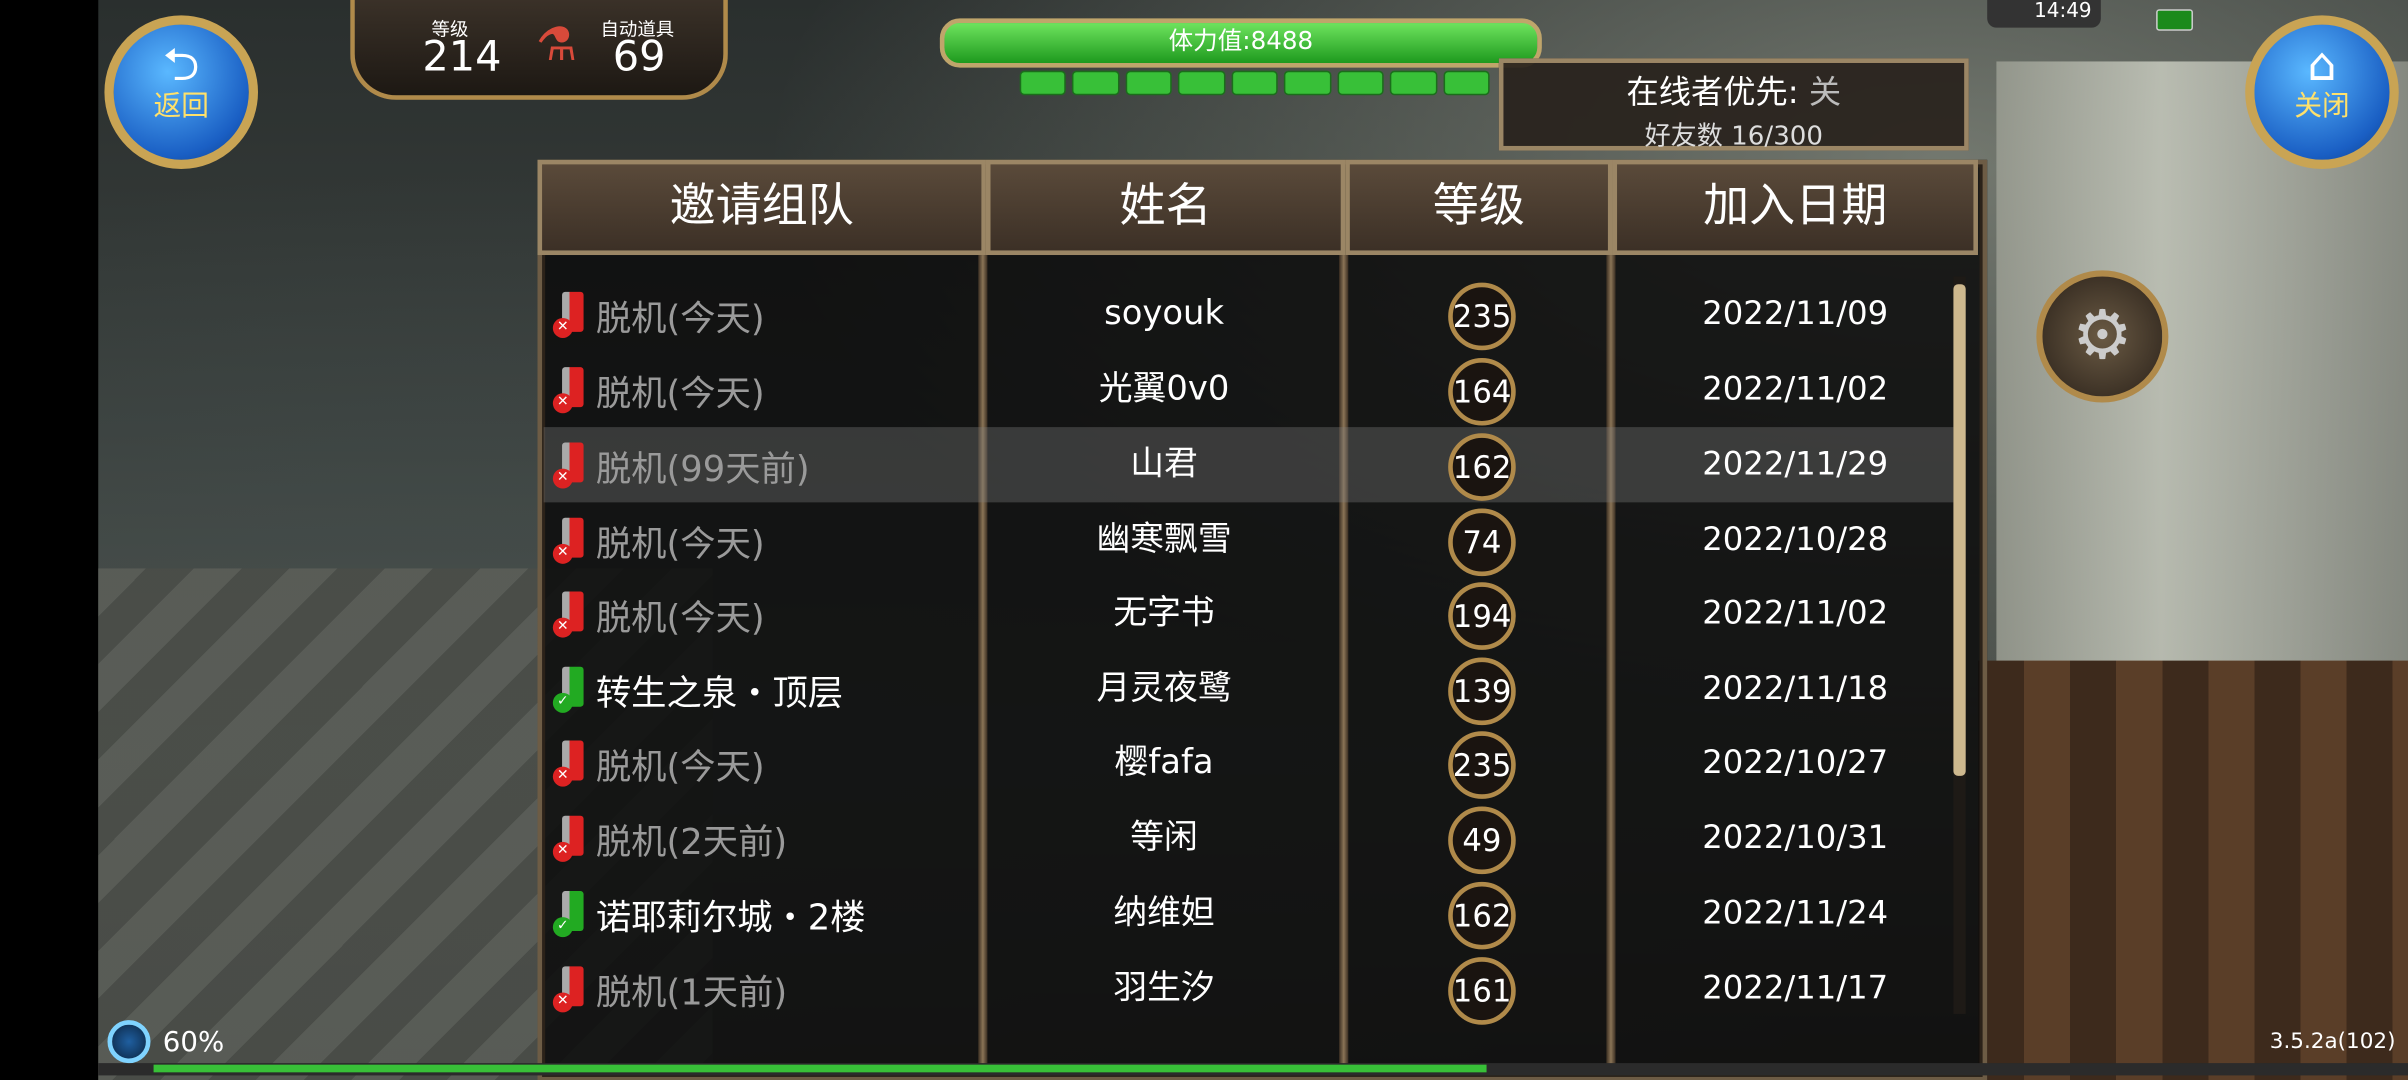 Image resolution: width=2408 pixels, height=1080 pixels. I want to click on online-priority-value: 关, so click(1825, 92).